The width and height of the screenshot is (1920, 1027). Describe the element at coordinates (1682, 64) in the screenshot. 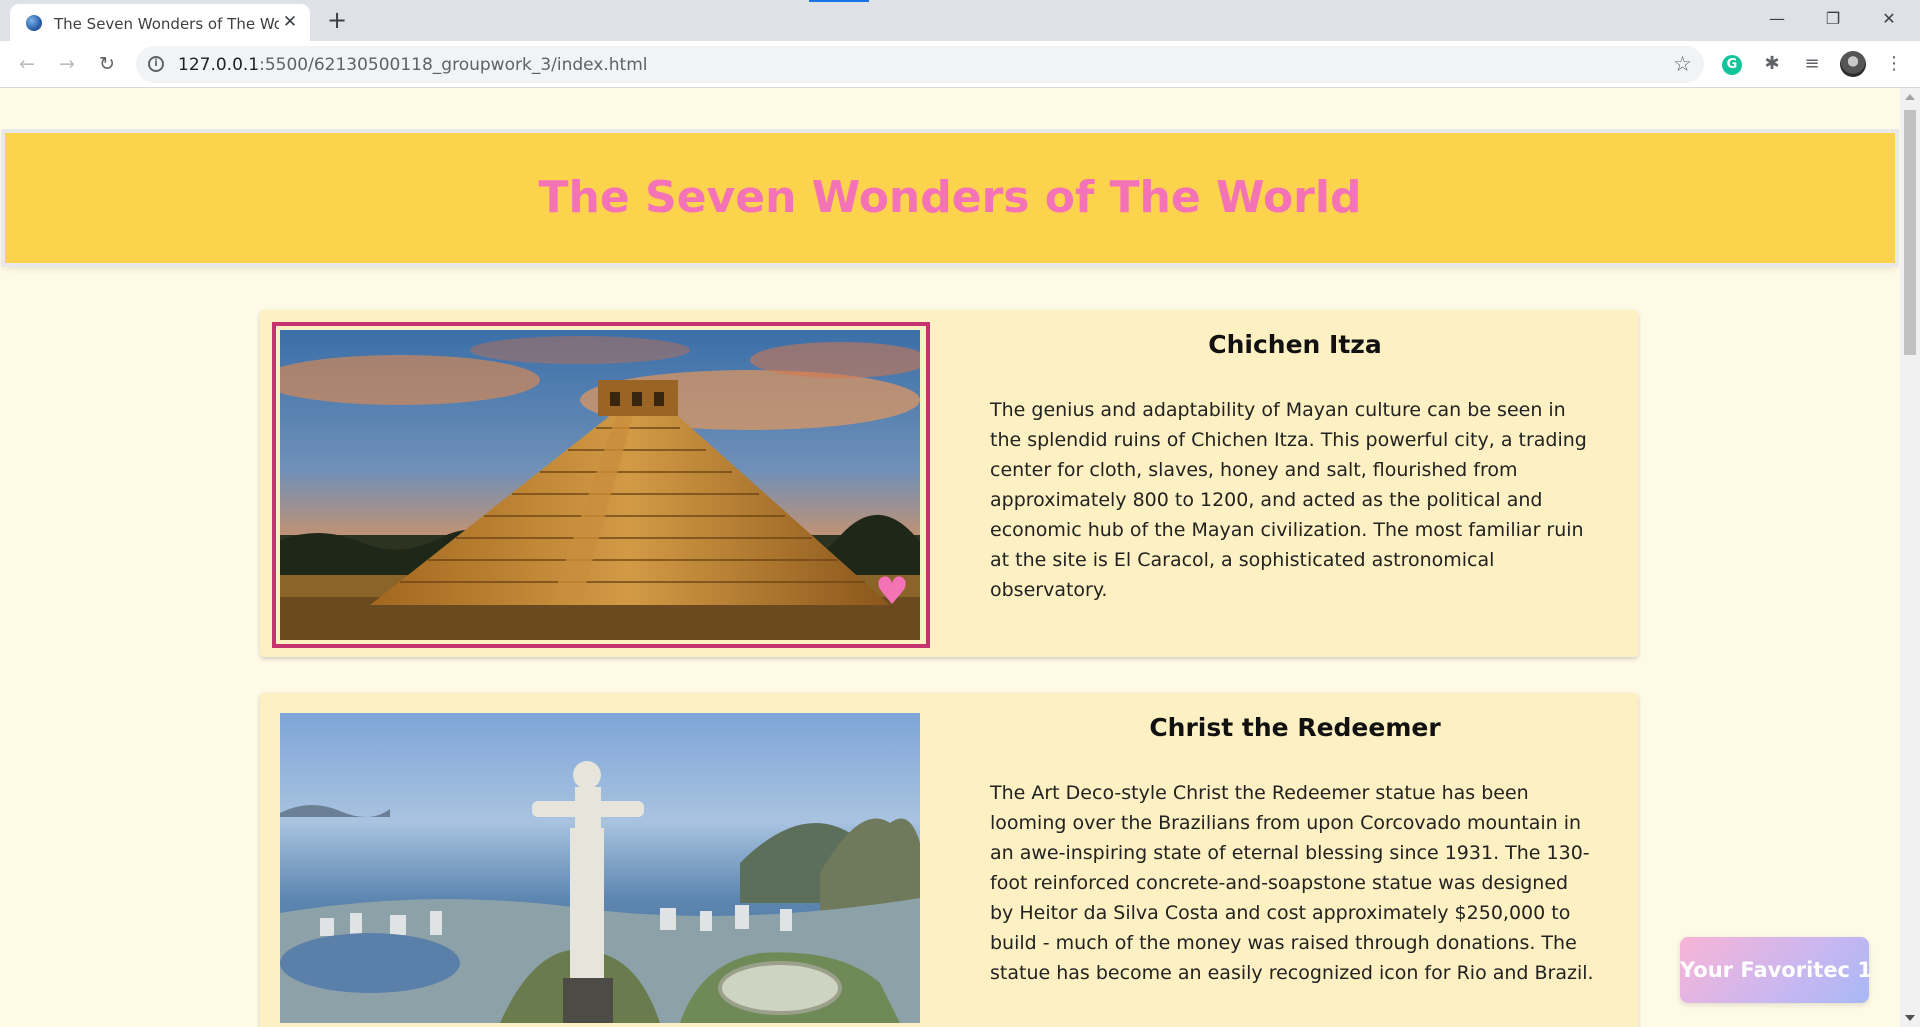

I see `bookmark-star-icon: ☆` at that location.